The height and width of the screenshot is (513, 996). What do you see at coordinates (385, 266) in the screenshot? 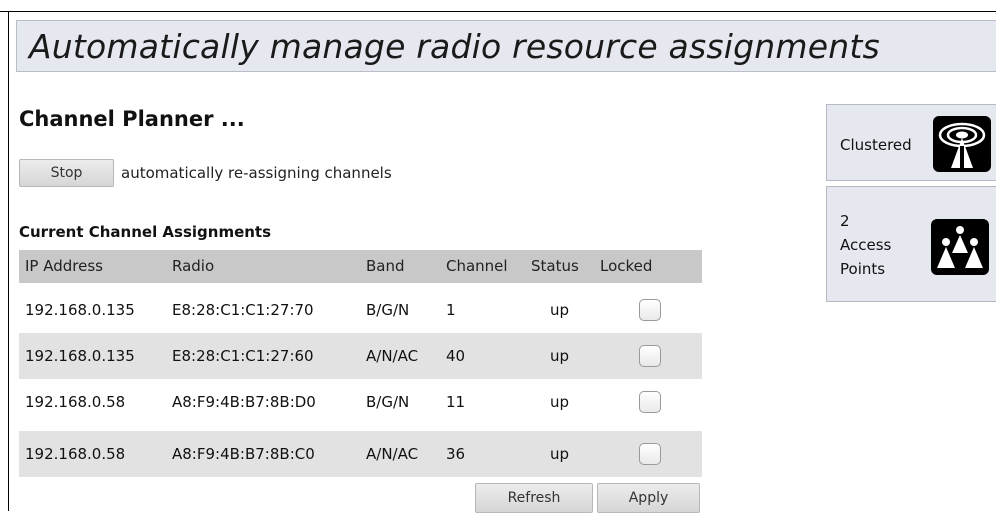
I see `column-header-band: Band` at bounding box center [385, 266].